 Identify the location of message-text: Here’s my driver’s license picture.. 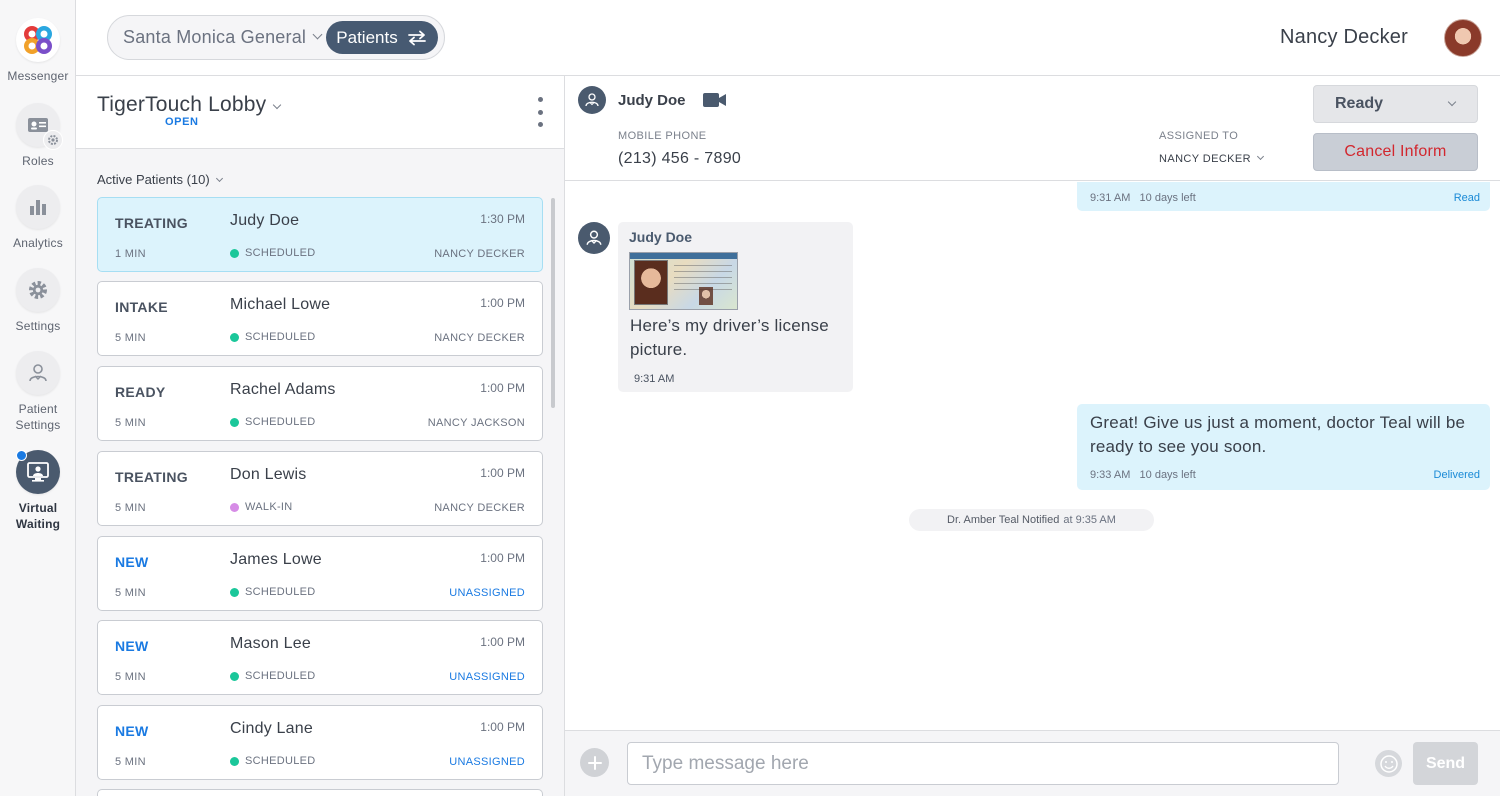
(729, 337).